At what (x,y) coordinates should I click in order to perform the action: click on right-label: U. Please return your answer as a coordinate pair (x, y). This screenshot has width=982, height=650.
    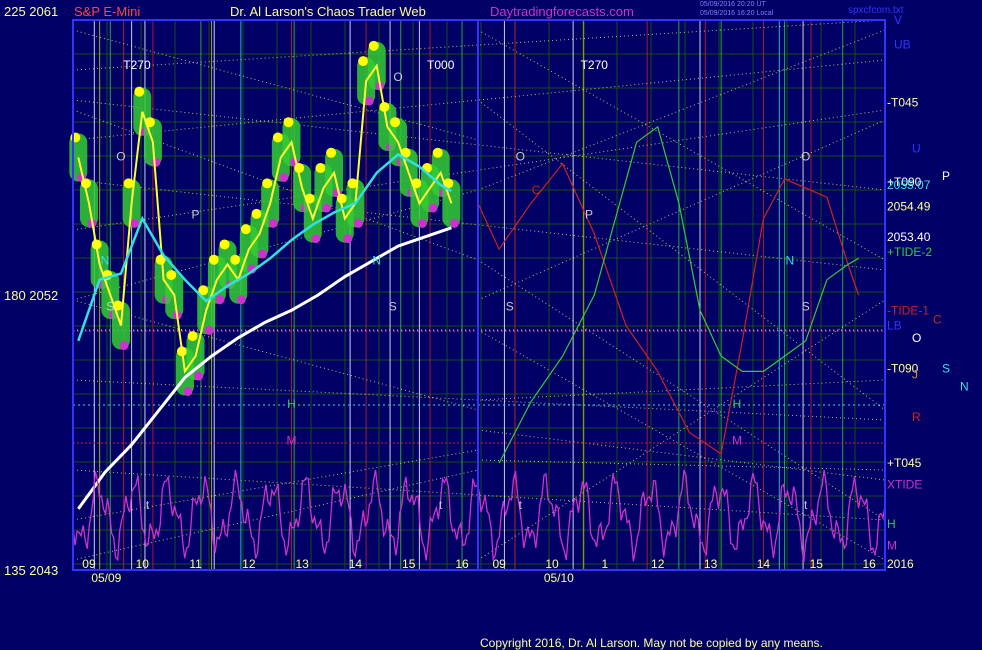
    Looking at the image, I should click on (916, 148).